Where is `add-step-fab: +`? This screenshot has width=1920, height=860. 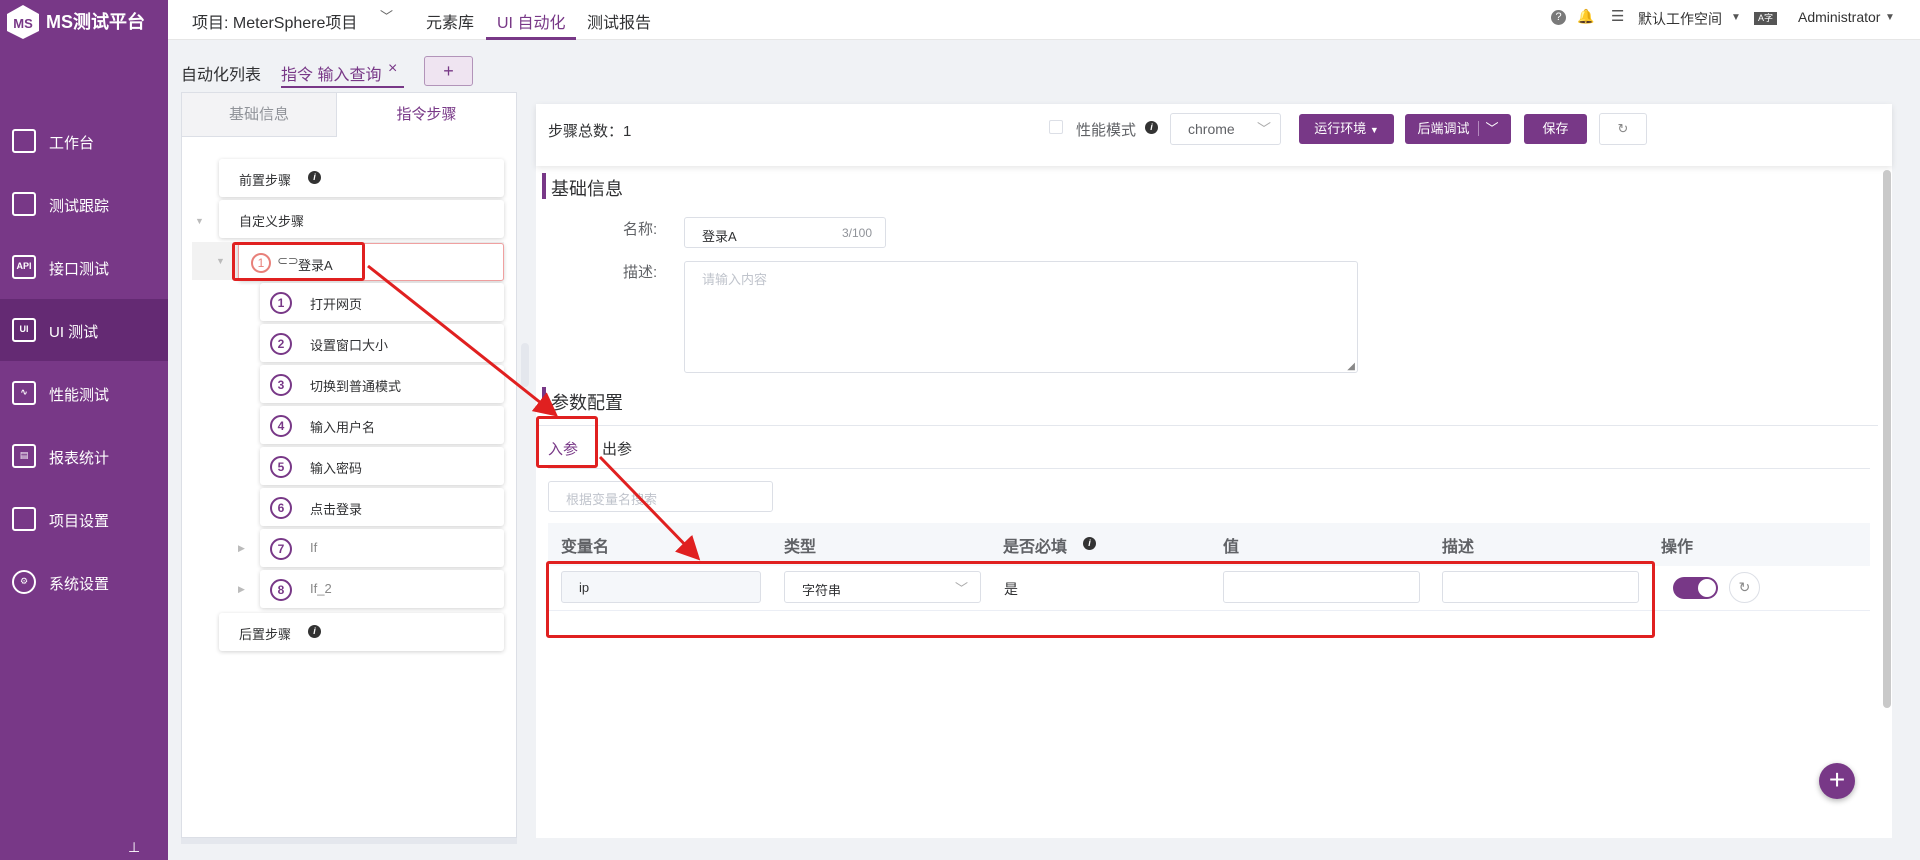
add-step-fab: + is located at coordinates (1837, 781).